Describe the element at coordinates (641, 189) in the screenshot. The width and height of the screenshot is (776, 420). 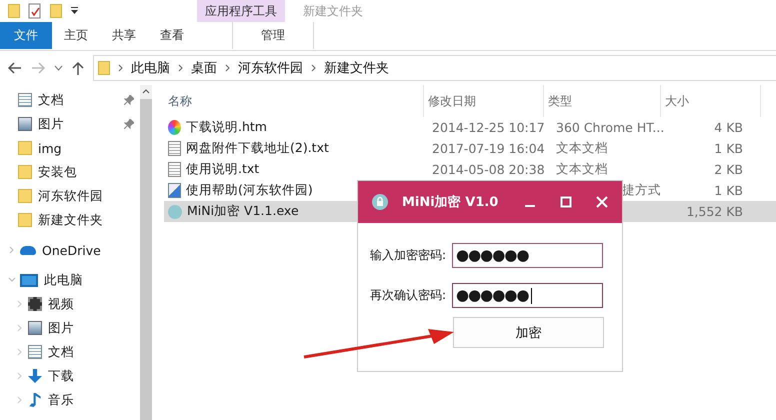
I see `type-cell: 捷方式` at that location.